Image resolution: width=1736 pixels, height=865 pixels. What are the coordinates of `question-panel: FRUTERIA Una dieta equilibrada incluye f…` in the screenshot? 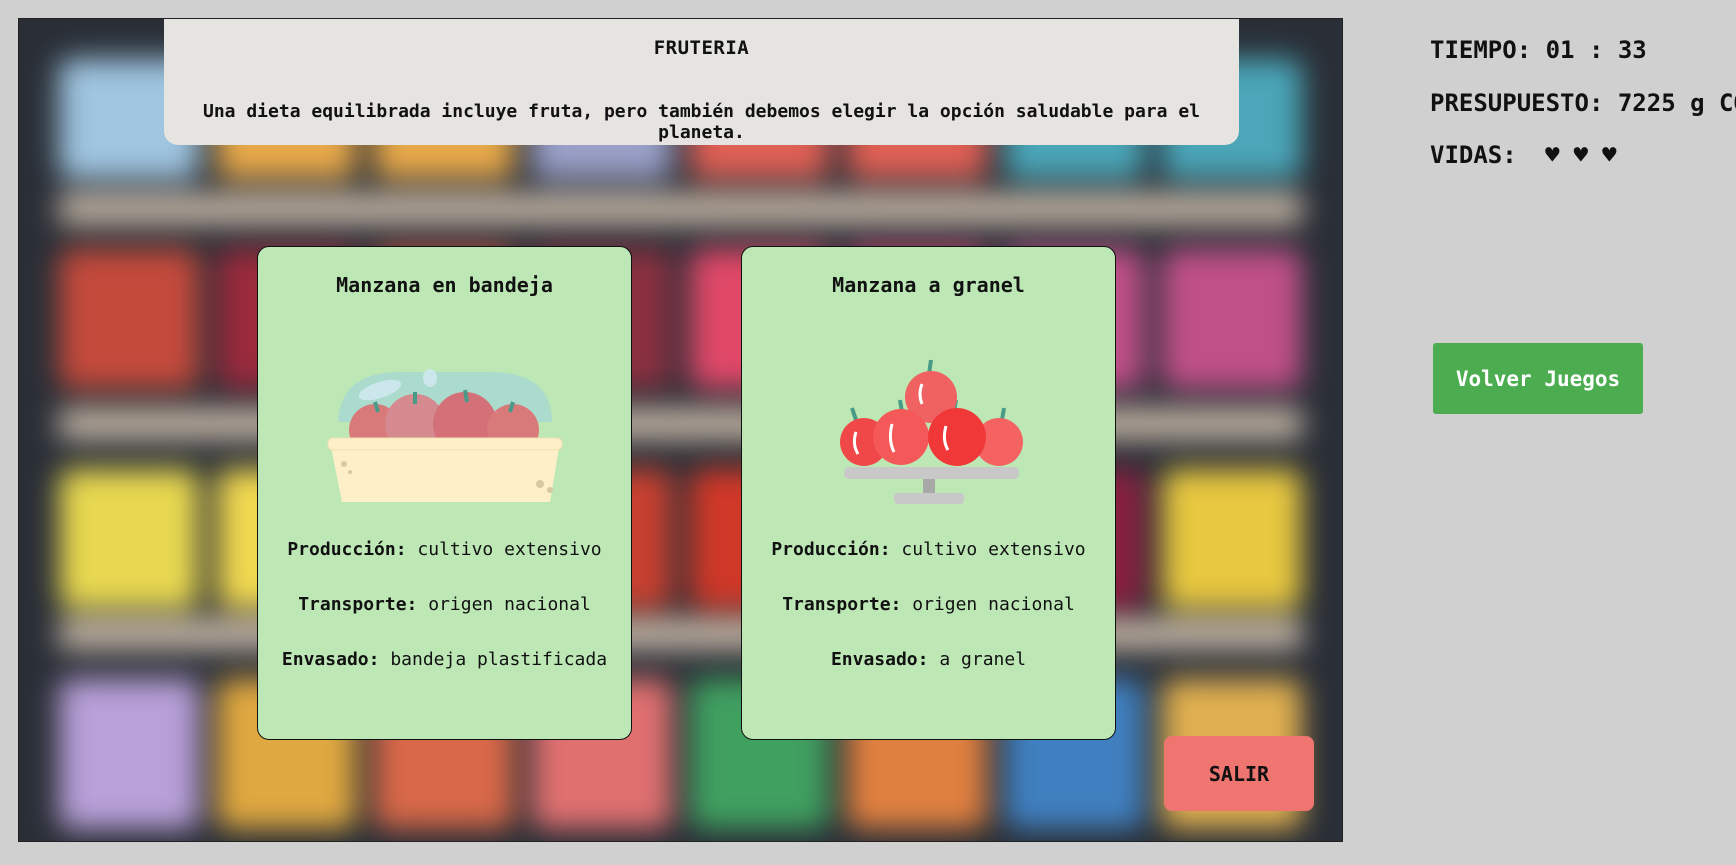 It's located at (701, 82).